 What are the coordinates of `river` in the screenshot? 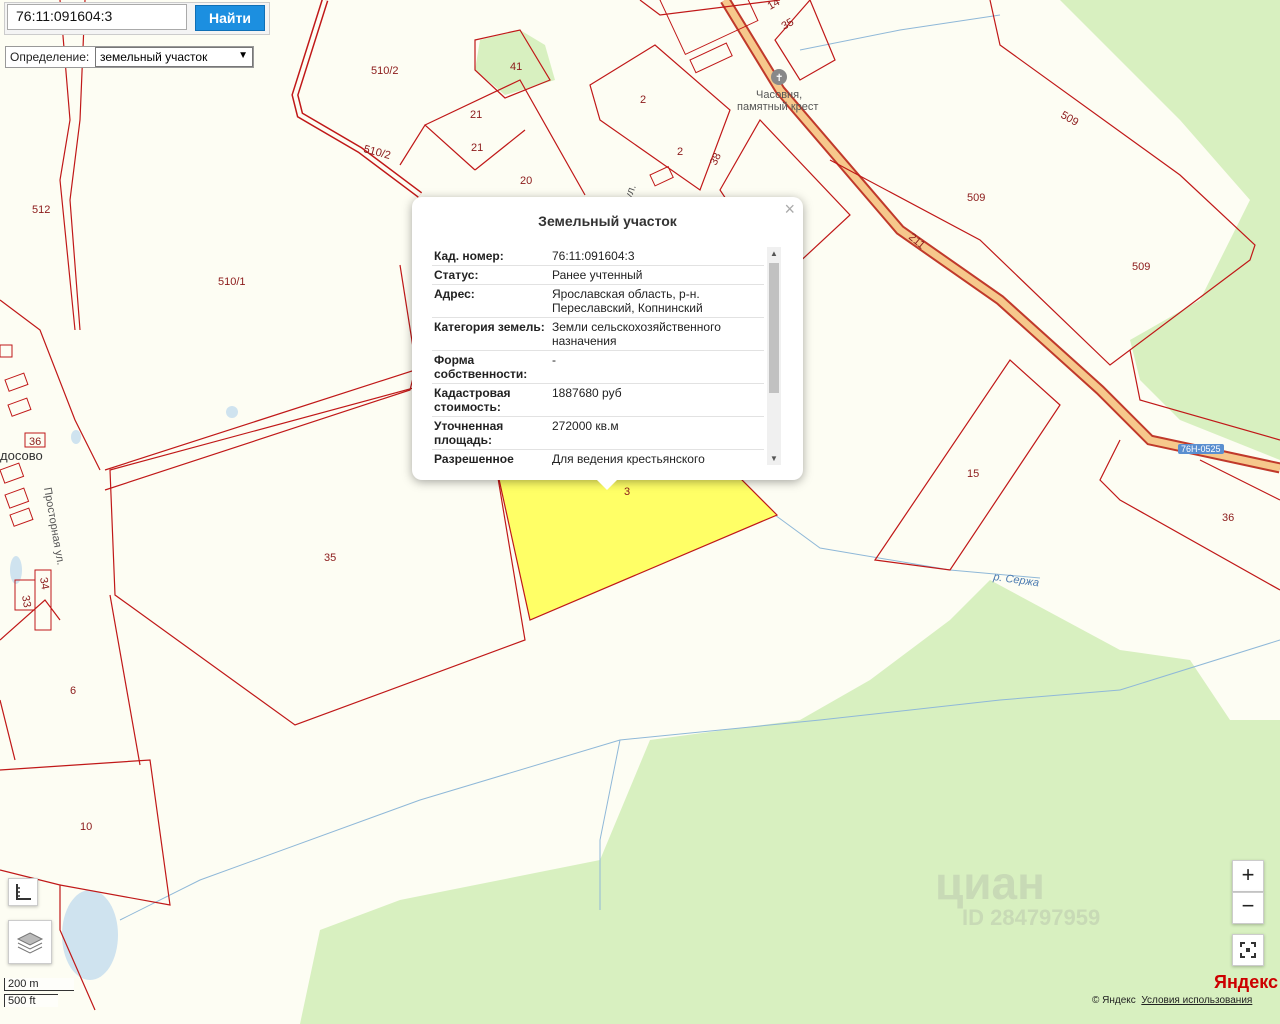 It's located at (907, 546).